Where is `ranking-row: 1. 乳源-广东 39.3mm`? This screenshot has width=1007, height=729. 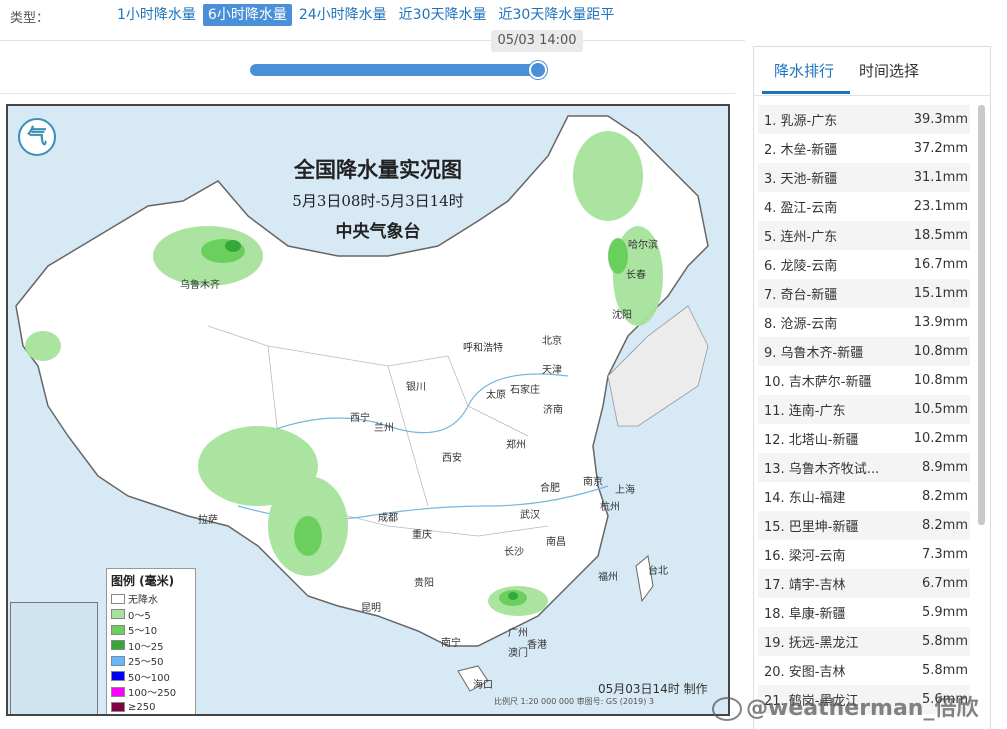 ranking-row: 1. 乳源-广东 39.3mm is located at coordinates (864, 119).